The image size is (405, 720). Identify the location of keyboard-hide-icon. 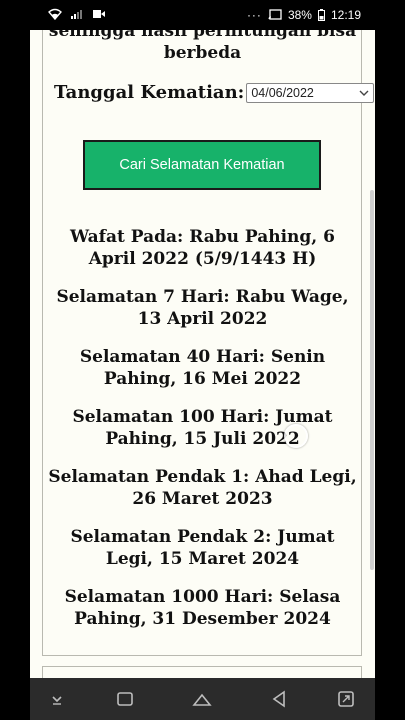
(57, 699).